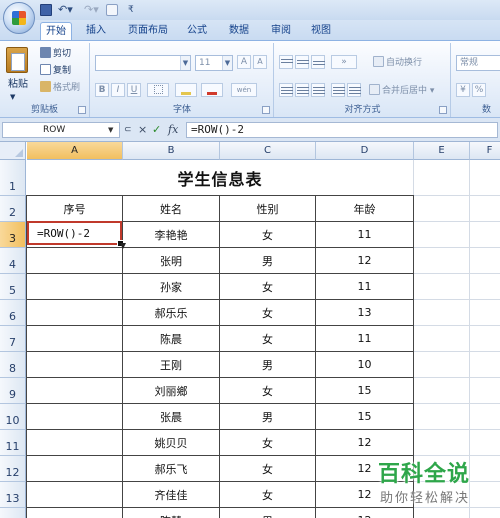 This screenshot has width=500, height=518. What do you see at coordinates (13, 178) in the screenshot?
I see `row-header-1: 1` at bounding box center [13, 178].